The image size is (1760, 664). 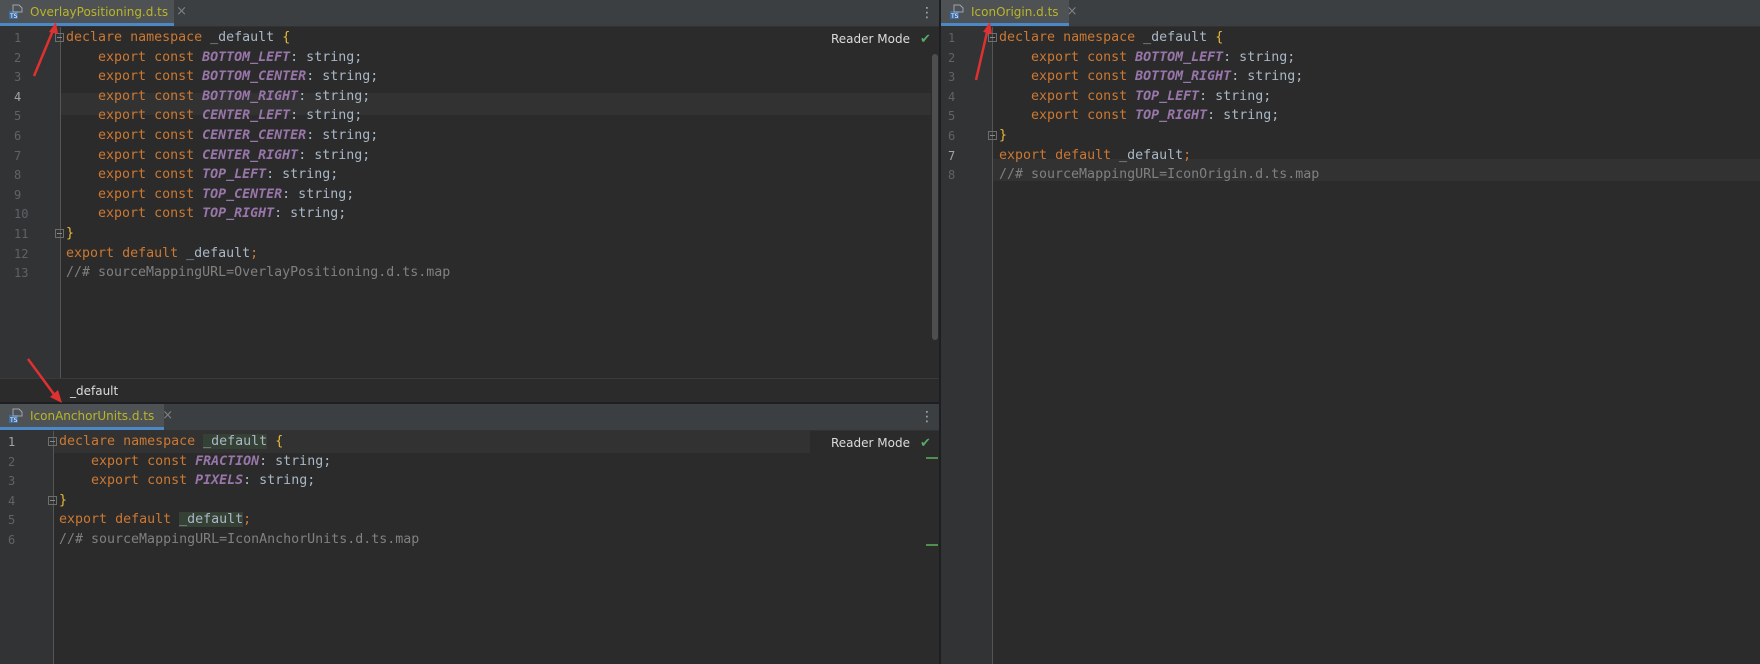 What do you see at coordinates (238, 214) in the screenshot?
I see `constant-name: TOP_RIGHT` at bounding box center [238, 214].